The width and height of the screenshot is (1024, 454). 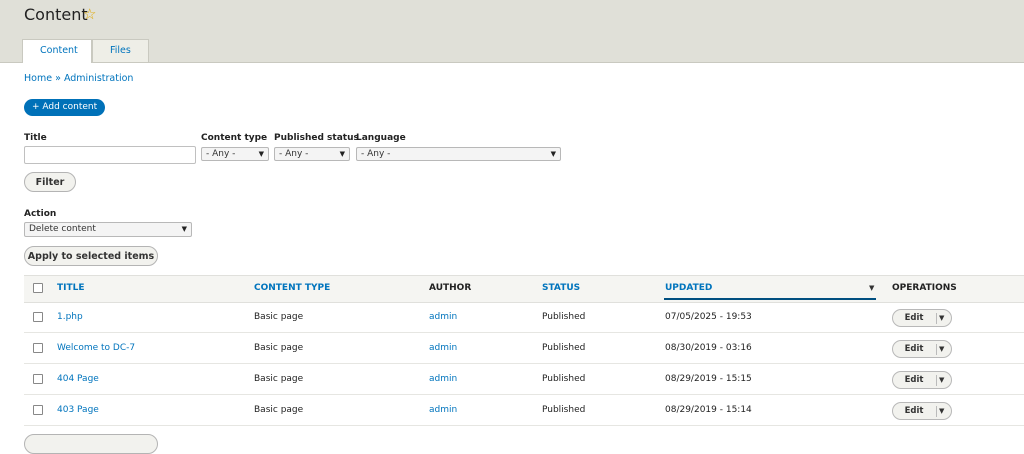 What do you see at coordinates (57, 51) in the screenshot?
I see `tab-content: Content` at bounding box center [57, 51].